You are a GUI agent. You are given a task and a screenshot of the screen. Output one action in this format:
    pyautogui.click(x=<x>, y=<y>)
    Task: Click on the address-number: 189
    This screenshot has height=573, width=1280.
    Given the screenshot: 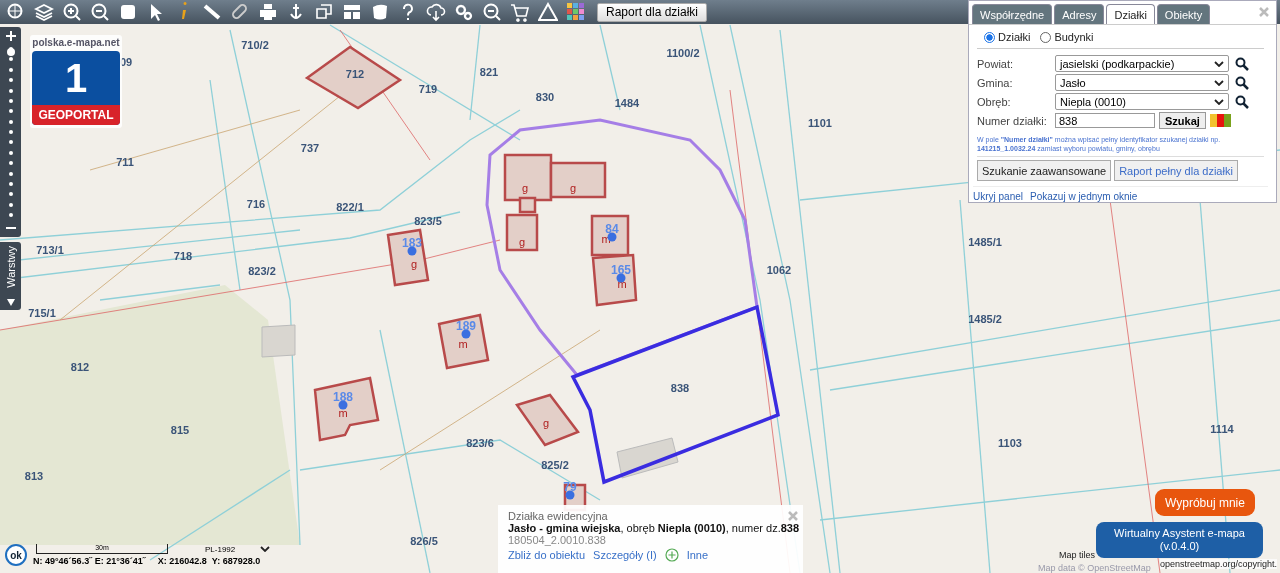 What is the action you would take?
    pyautogui.click(x=466, y=326)
    